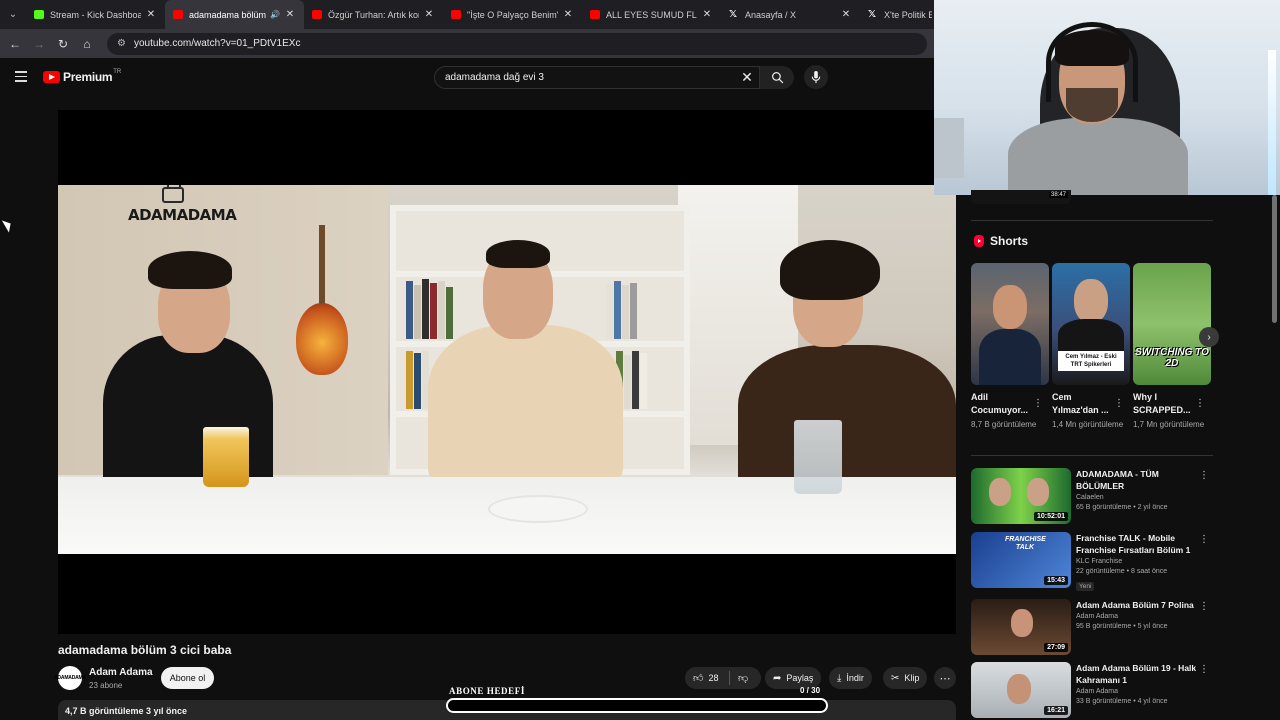 The width and height of the screenshot is (1280, 720). Describe the element at coordinates (87, 44) in the screenshot. I see `home-icon: ⌂` at that location.